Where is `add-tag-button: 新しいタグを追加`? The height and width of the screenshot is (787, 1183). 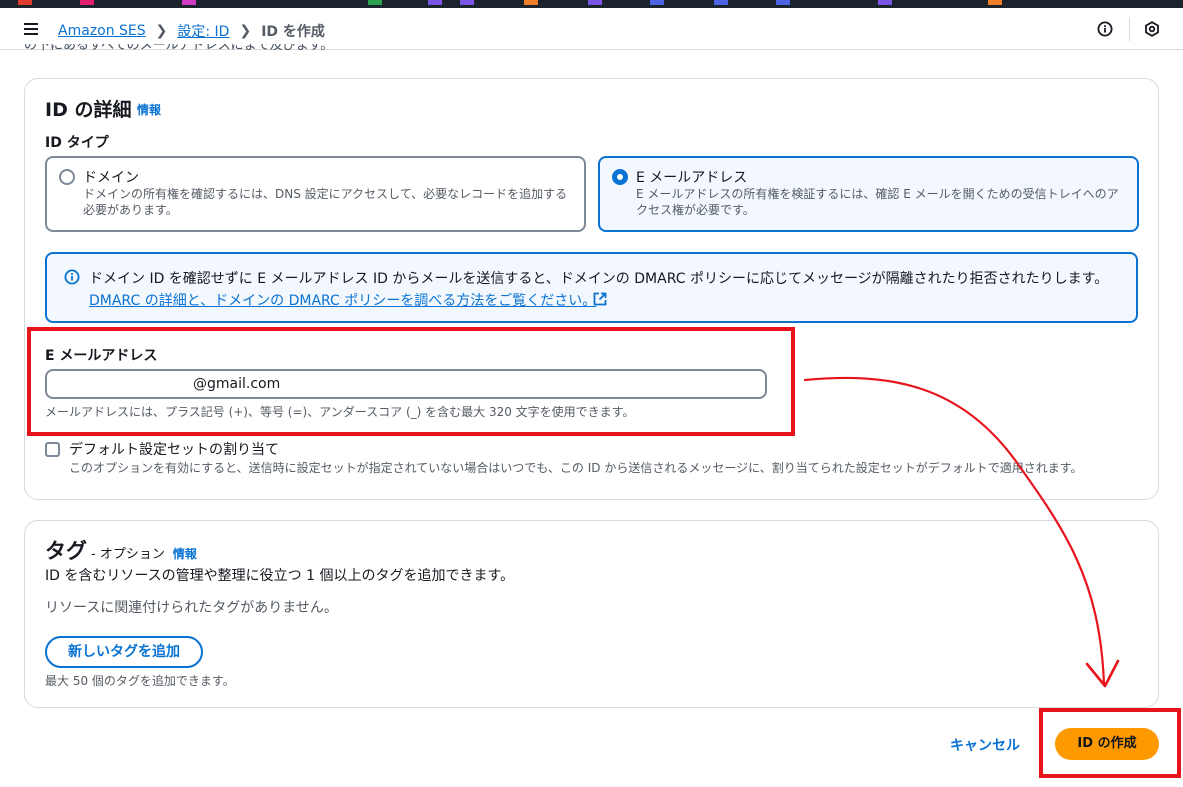 add-tag-button: 新しいタグを追加 is located at coordinates (124, 652).